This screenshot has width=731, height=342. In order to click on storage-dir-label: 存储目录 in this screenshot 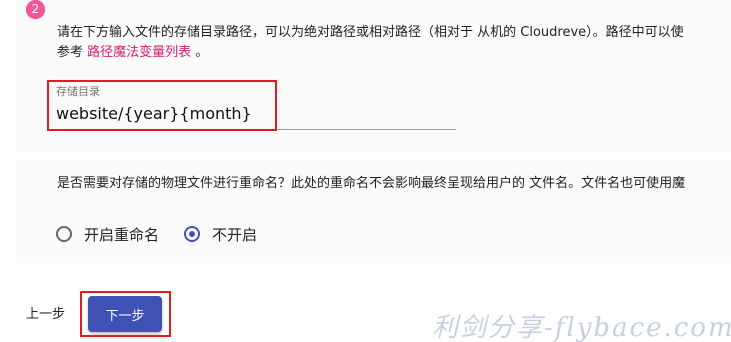, I will do `click(78, 91)`.